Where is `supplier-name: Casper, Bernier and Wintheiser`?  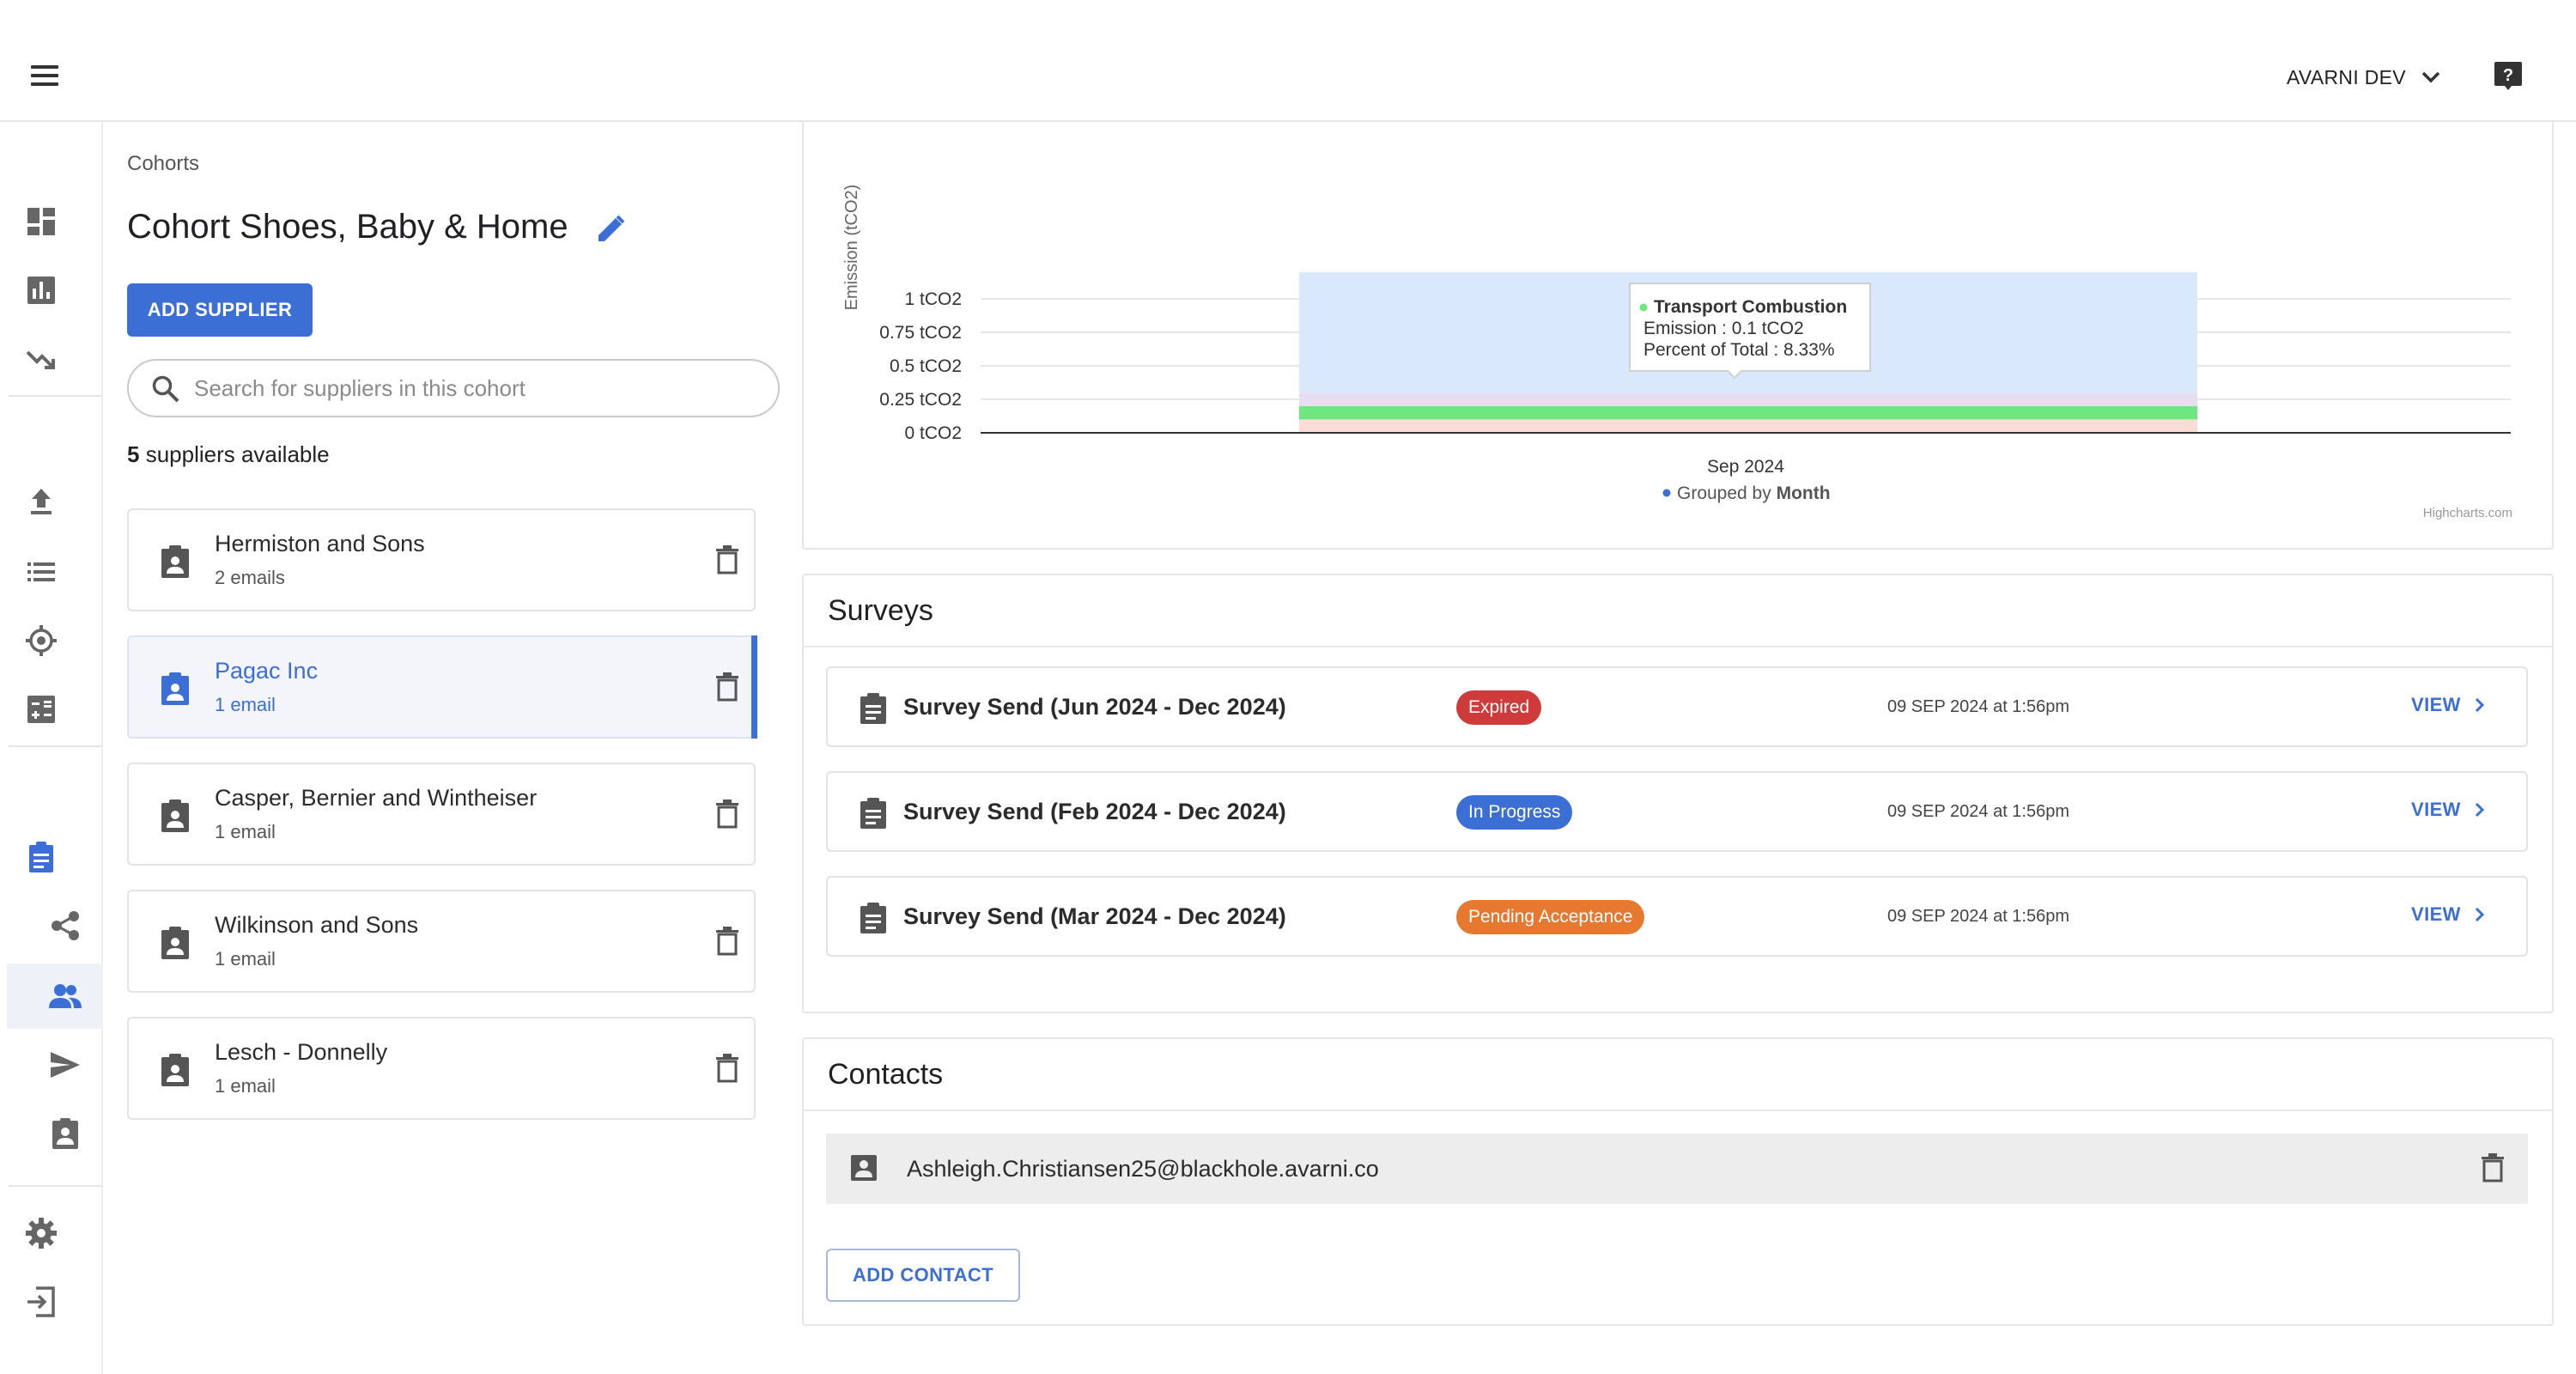 supplier-name: Casper, Bernier and Wintheiser is located at coordinates (377, 798).